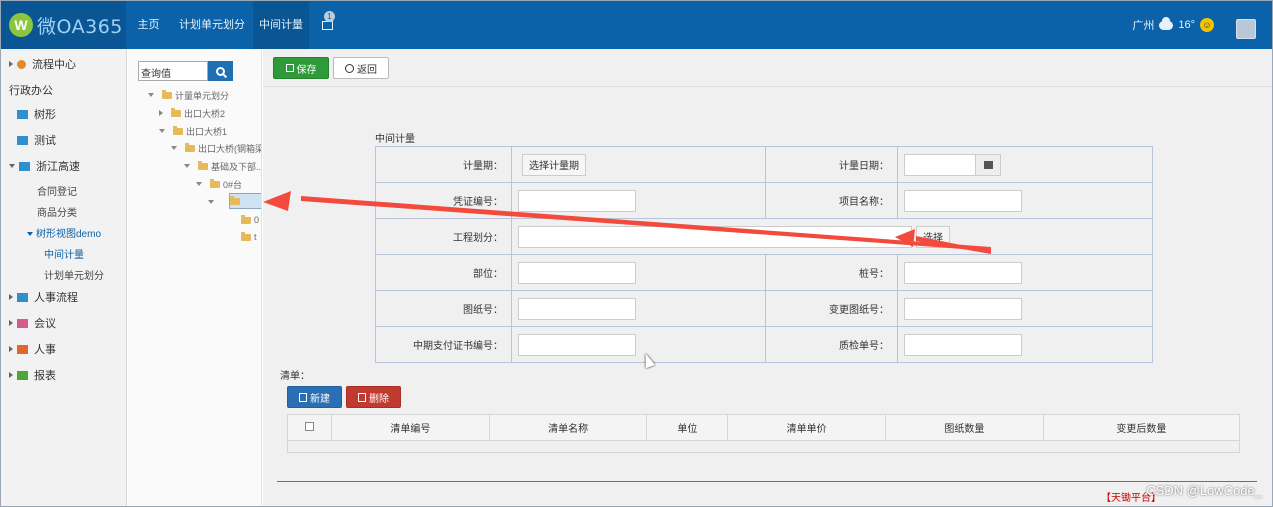 Image resolution: width=1273 pixels, height=507 pixels. I want to click on emoji-icon: ☺, so click(1207, 25).